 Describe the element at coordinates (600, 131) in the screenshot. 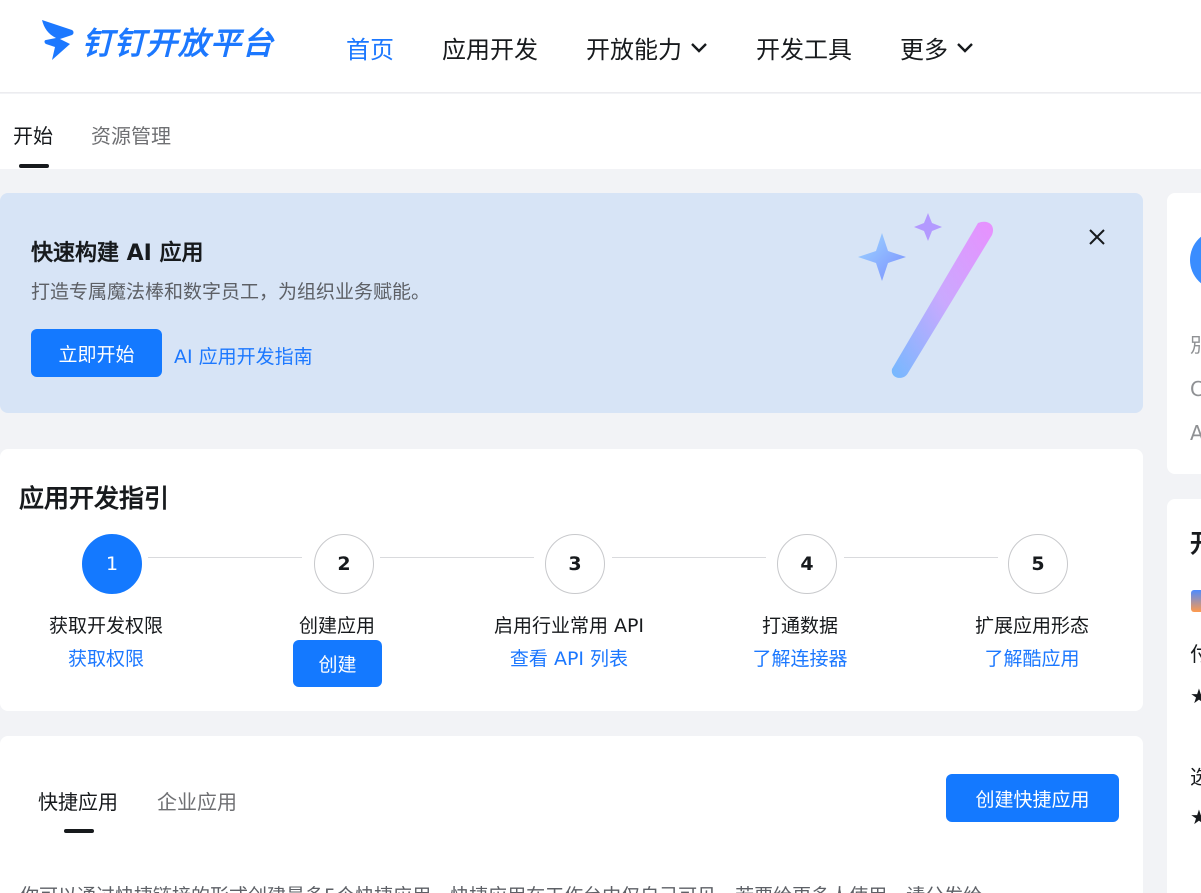

I see `sub-tabs: 开始 资源管理` at that location.